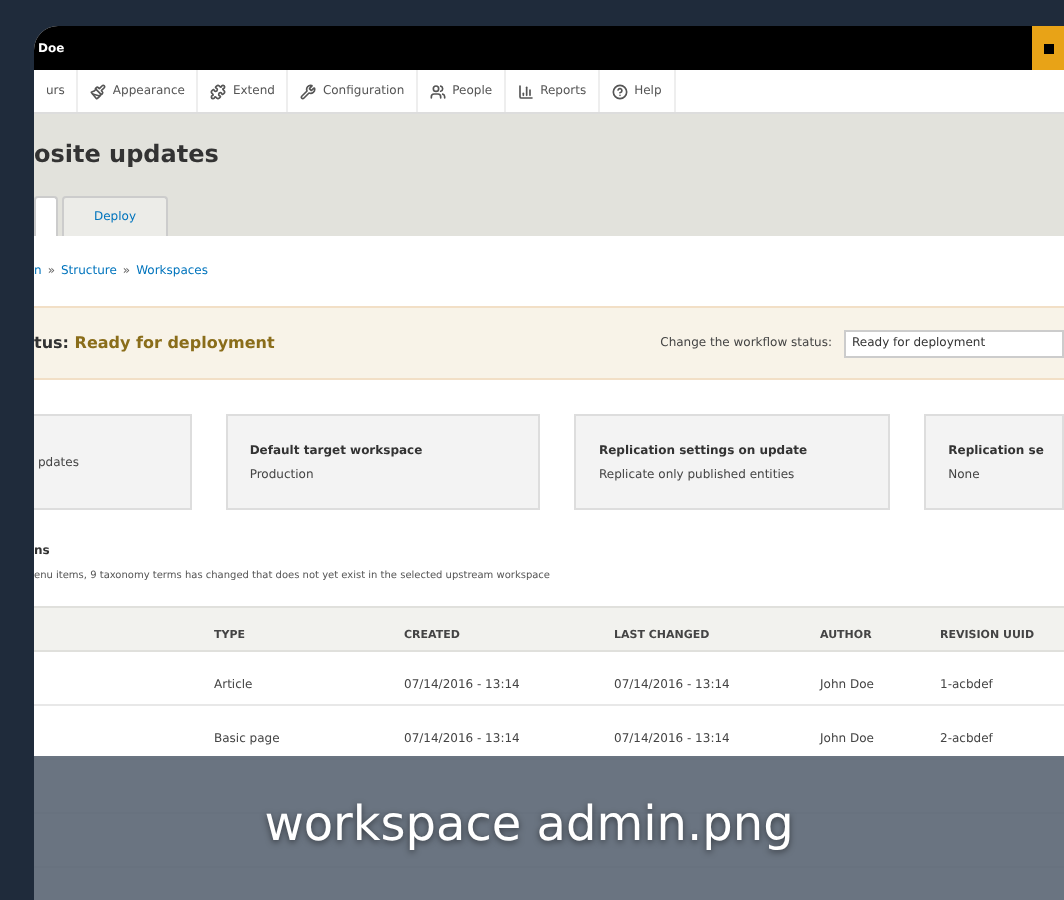 Image resolution: width=1064 pixels, height=900 pixels. I want to click on square-icon, so click(1048, 48).